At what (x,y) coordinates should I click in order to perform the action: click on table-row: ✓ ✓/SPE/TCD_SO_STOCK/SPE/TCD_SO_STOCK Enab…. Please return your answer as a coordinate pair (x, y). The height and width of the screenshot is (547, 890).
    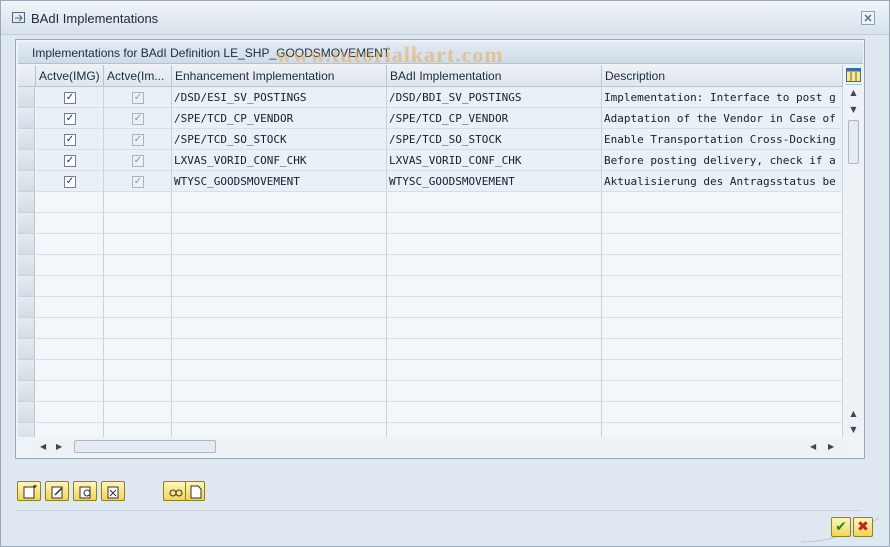
    Looking at the image, I should click on (430, 139).